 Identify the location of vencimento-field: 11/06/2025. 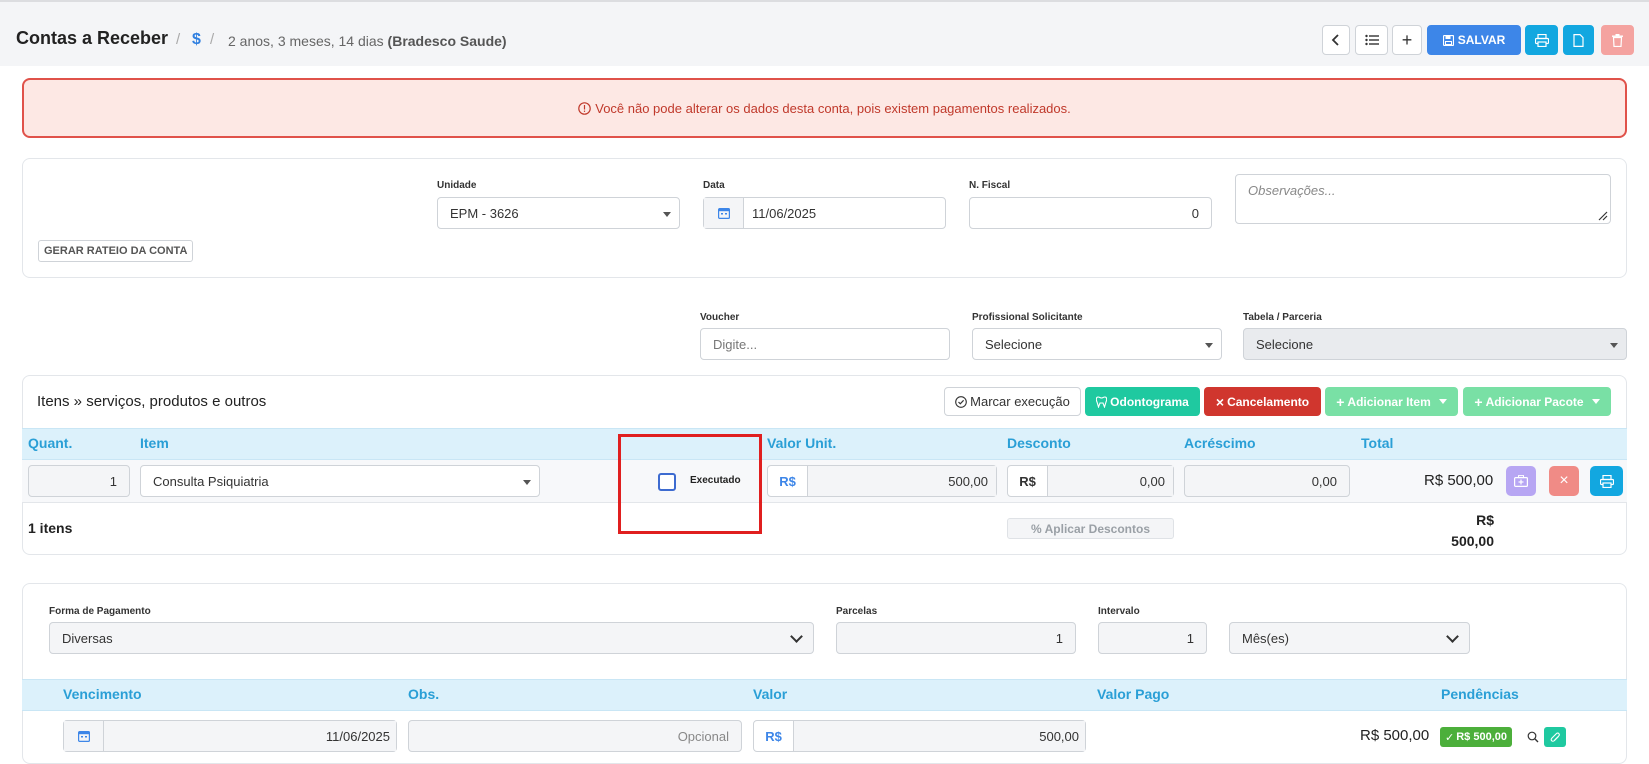
(230, 736).